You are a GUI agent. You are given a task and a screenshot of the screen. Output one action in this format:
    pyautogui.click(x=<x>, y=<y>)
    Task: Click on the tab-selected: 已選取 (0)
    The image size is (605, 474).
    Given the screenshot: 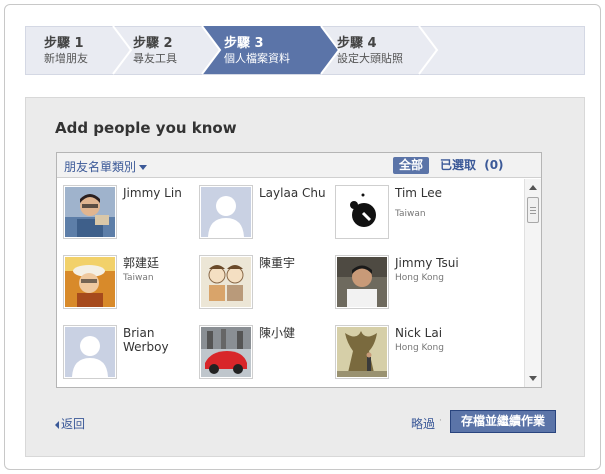 What is the action you would take?
    pyautogui.click(x=472, y=165)
    